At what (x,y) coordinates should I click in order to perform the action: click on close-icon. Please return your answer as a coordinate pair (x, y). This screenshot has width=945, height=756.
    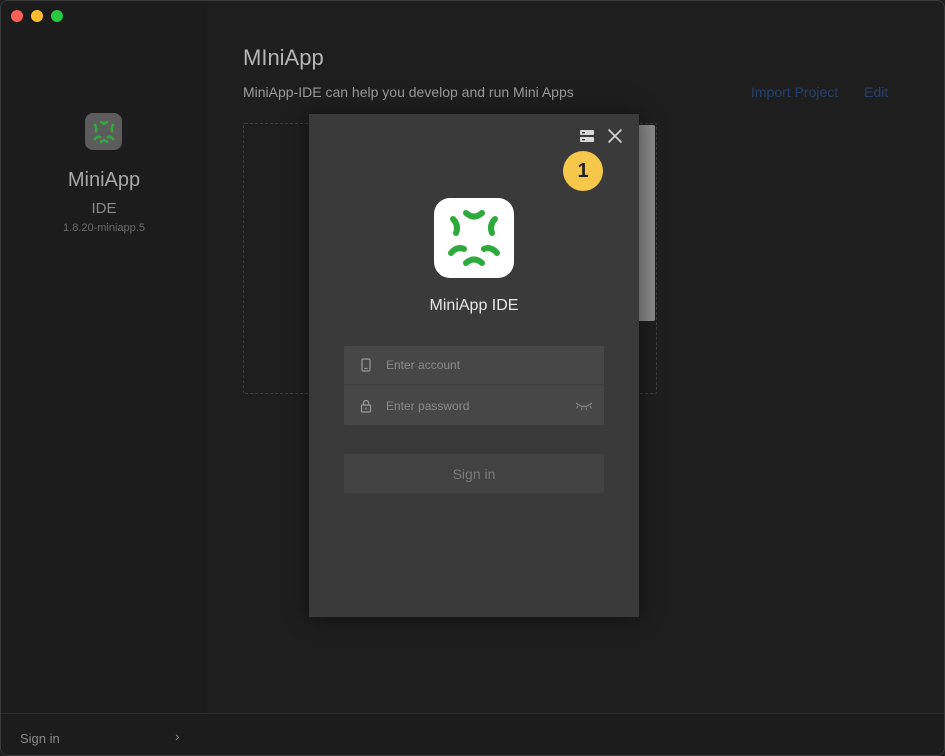
    Looking at the image, I should click on (615, 136).